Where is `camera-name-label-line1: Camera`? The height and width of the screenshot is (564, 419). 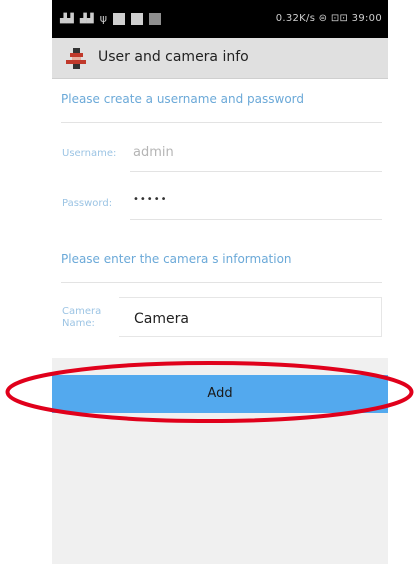
camera-name-label-line1: Camera is located at coordinates (82, 311).